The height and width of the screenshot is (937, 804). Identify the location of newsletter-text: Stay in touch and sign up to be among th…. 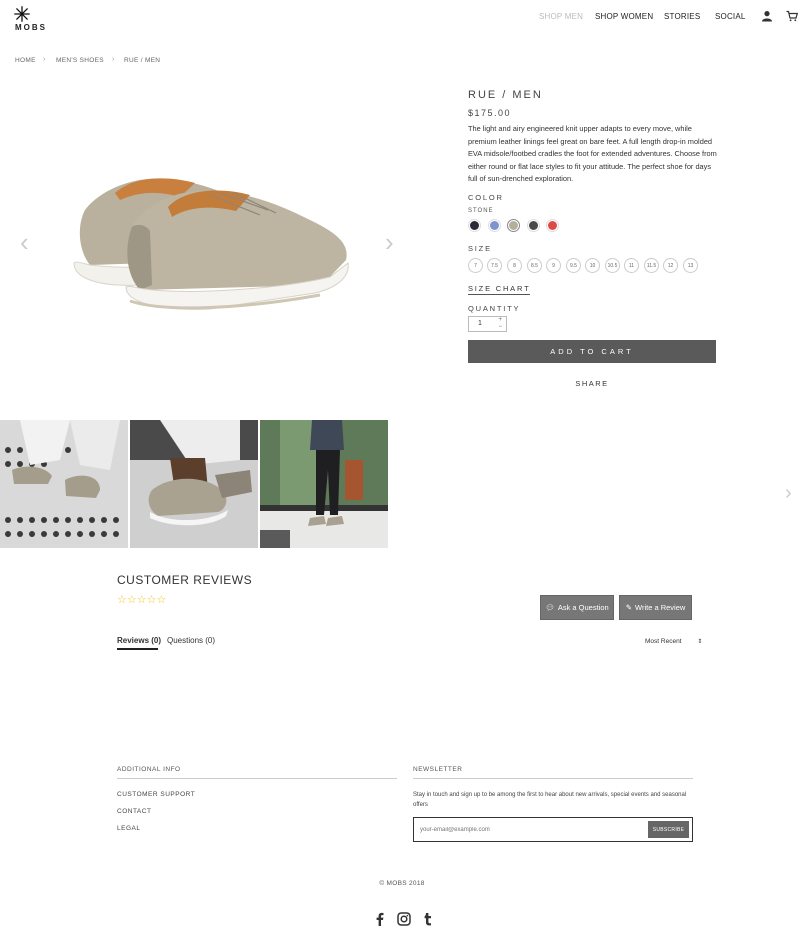
(550, 800).